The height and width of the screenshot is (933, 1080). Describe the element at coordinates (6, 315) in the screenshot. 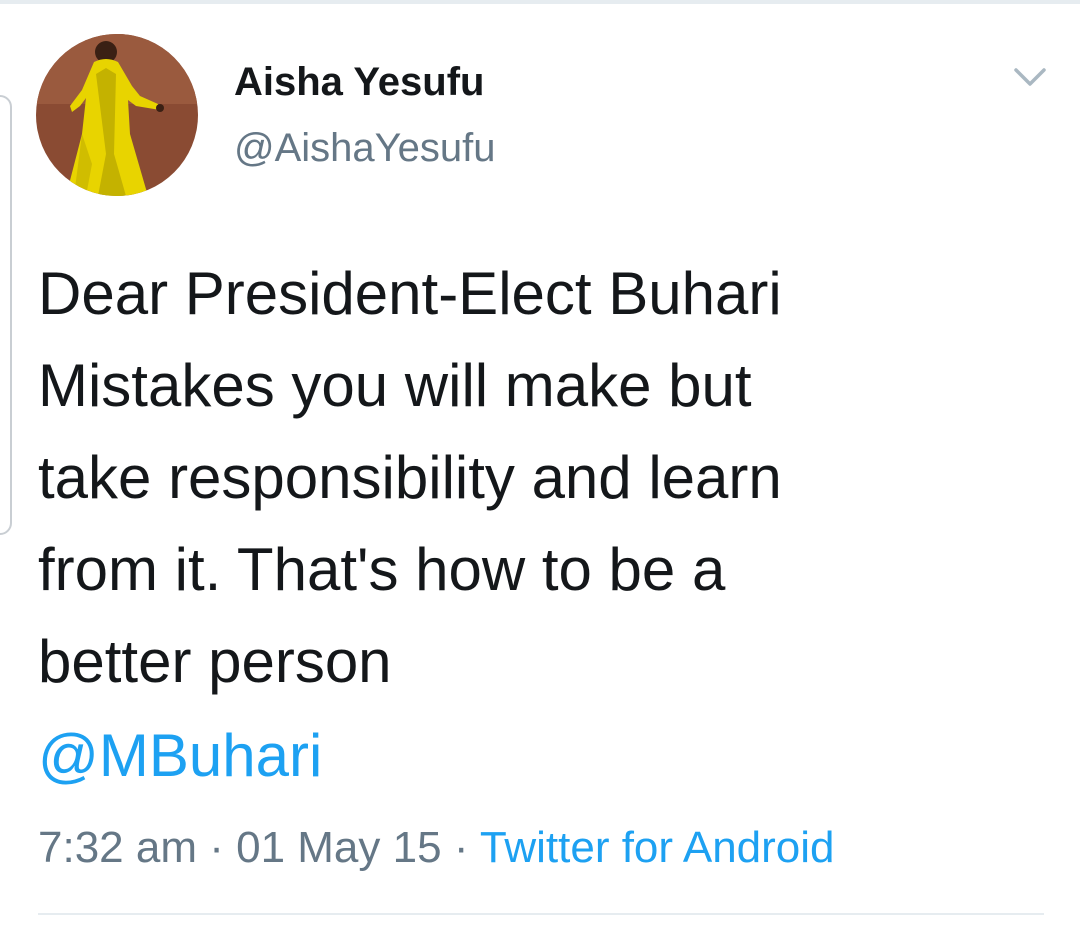

I see `side-panel-edge` at that location.